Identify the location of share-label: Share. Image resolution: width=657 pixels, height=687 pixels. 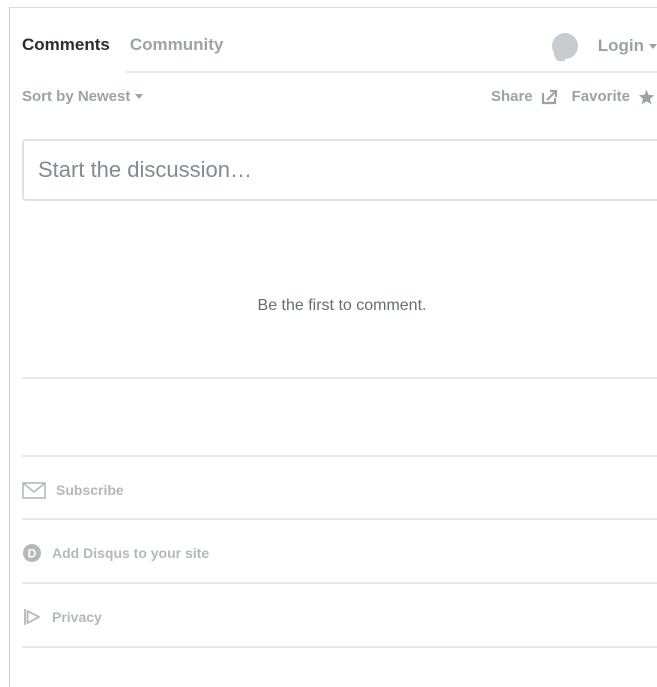
(511, 96).